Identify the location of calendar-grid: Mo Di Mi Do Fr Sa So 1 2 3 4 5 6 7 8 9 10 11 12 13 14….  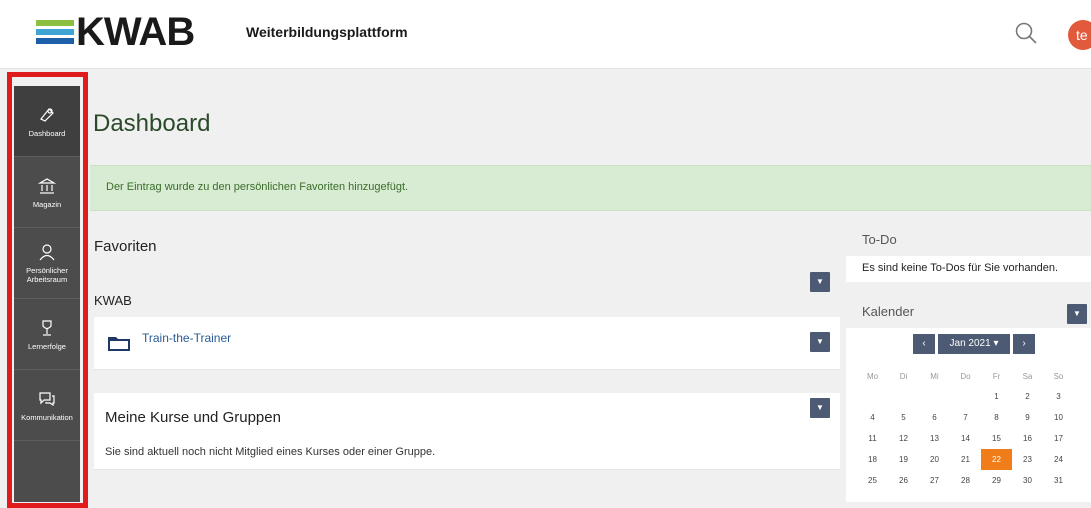
(965, 428).